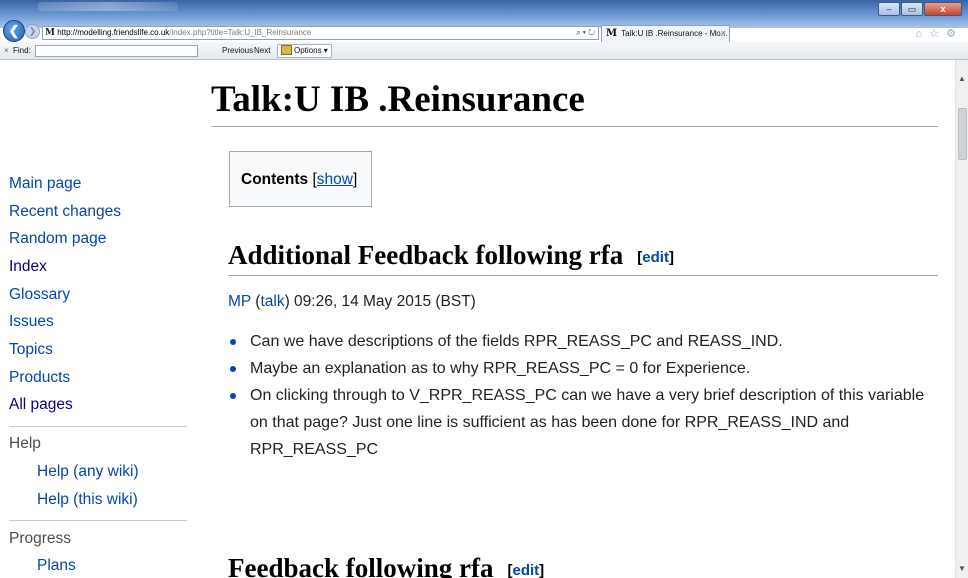 The height and width of the screenshot is (578, 968). Describe the element at coordinates (88, 472) in the screenshot. I see `sidebar-item-help-any-wiki: Help (any wiki)` at that location.